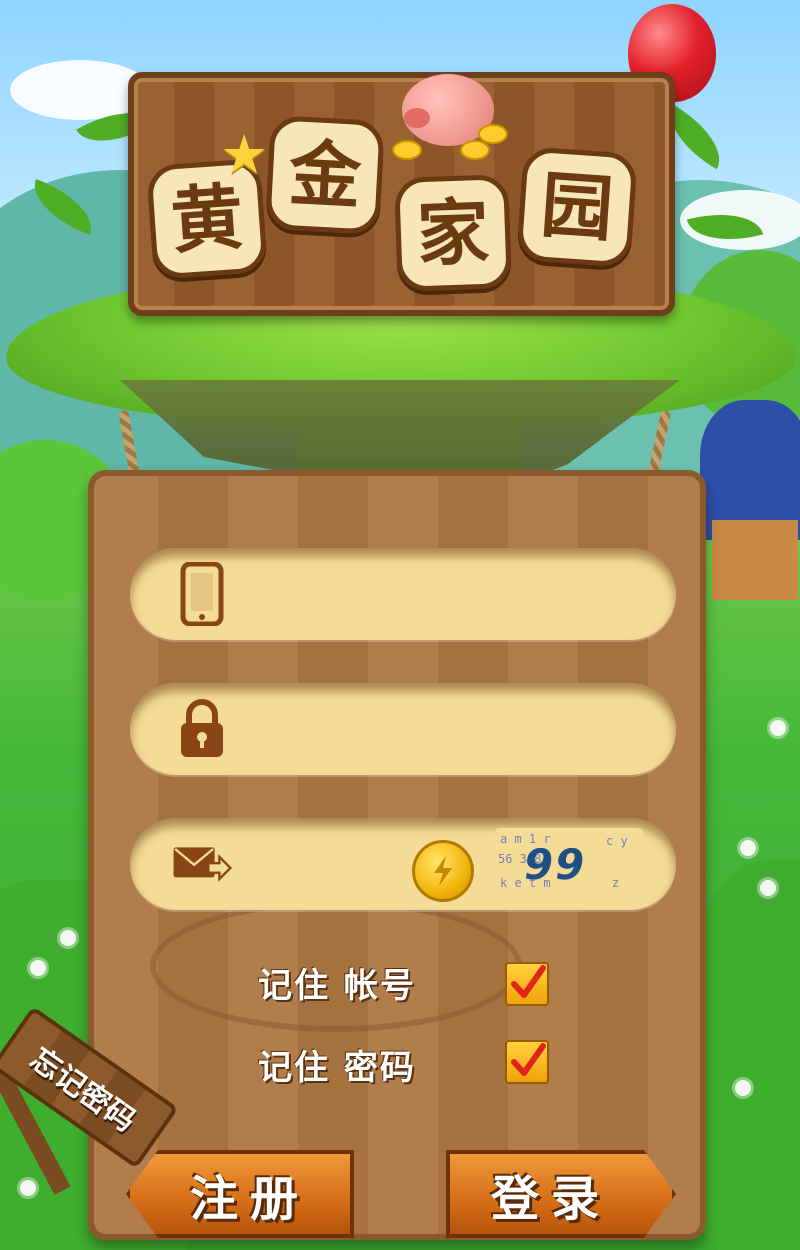 The height and width of the screenshot is (1250, 800). What do you see at coordinates (325, 175) in the screenshot?
I see `title-char: 金` at bounding box center [325, 175].